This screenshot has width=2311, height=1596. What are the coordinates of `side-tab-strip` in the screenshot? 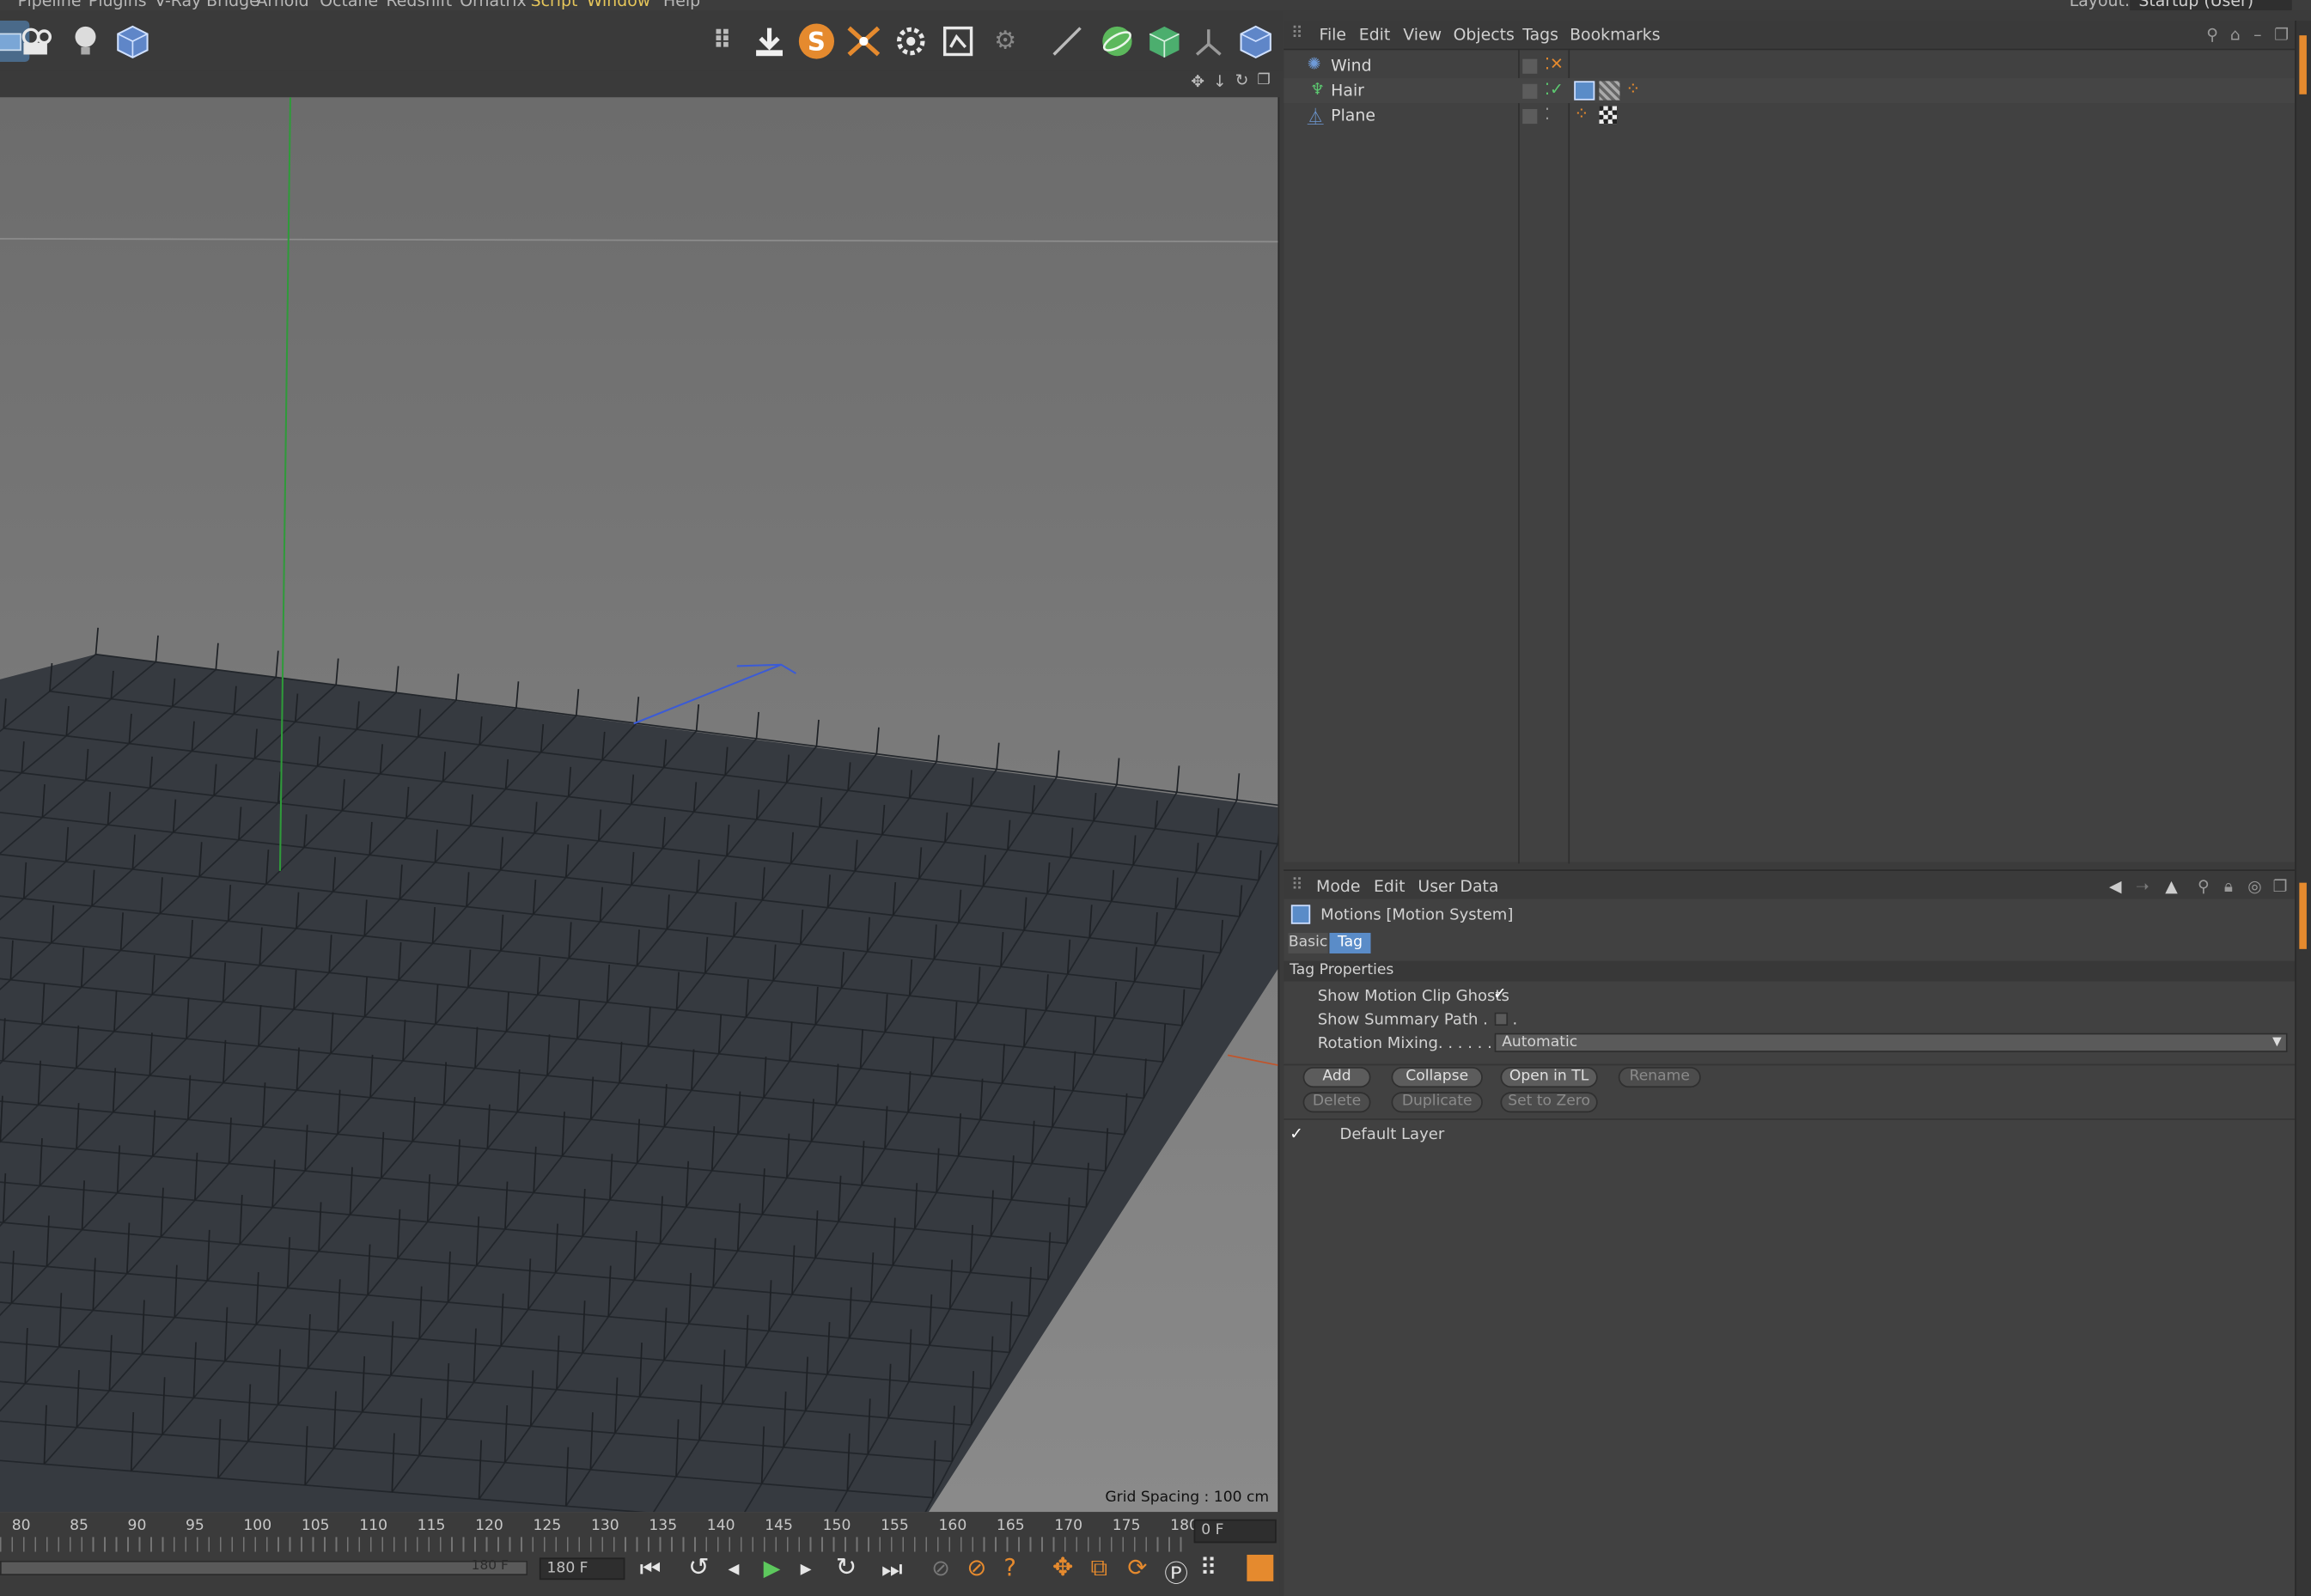 It's located at (2303, 808).